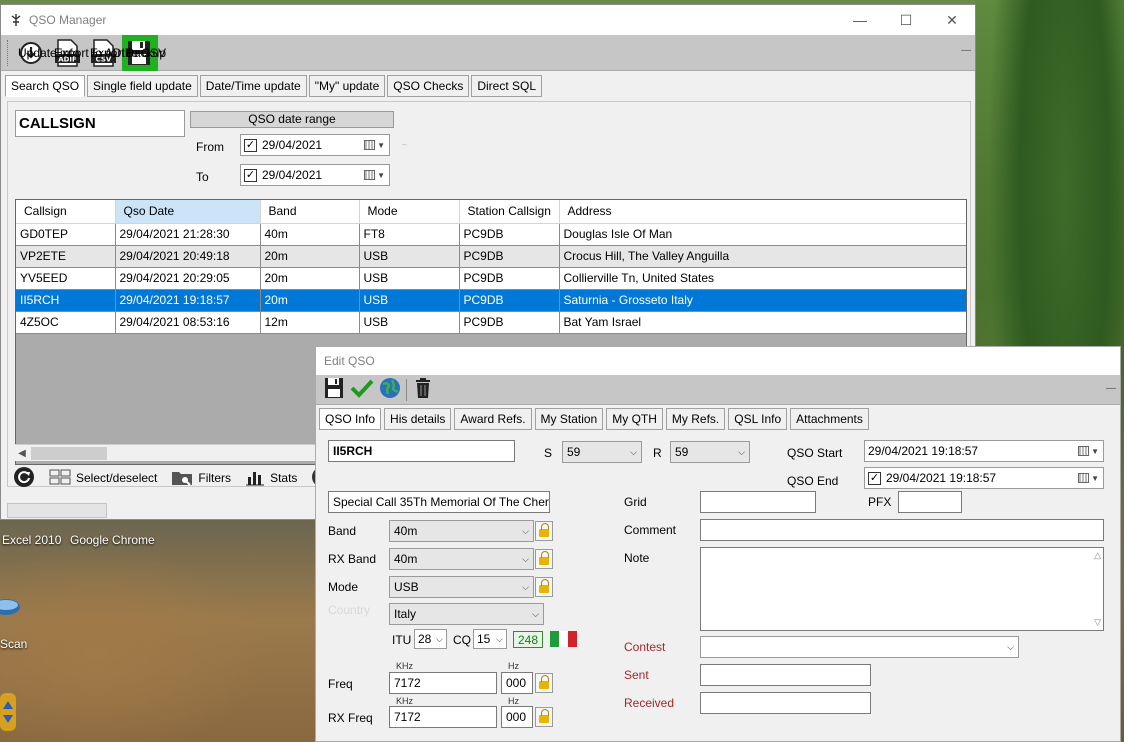 This screenshot has height=742, width=1124. Describe the element at coordinates (202, 177) in the screenshot. I see `to-label: To` at that location.